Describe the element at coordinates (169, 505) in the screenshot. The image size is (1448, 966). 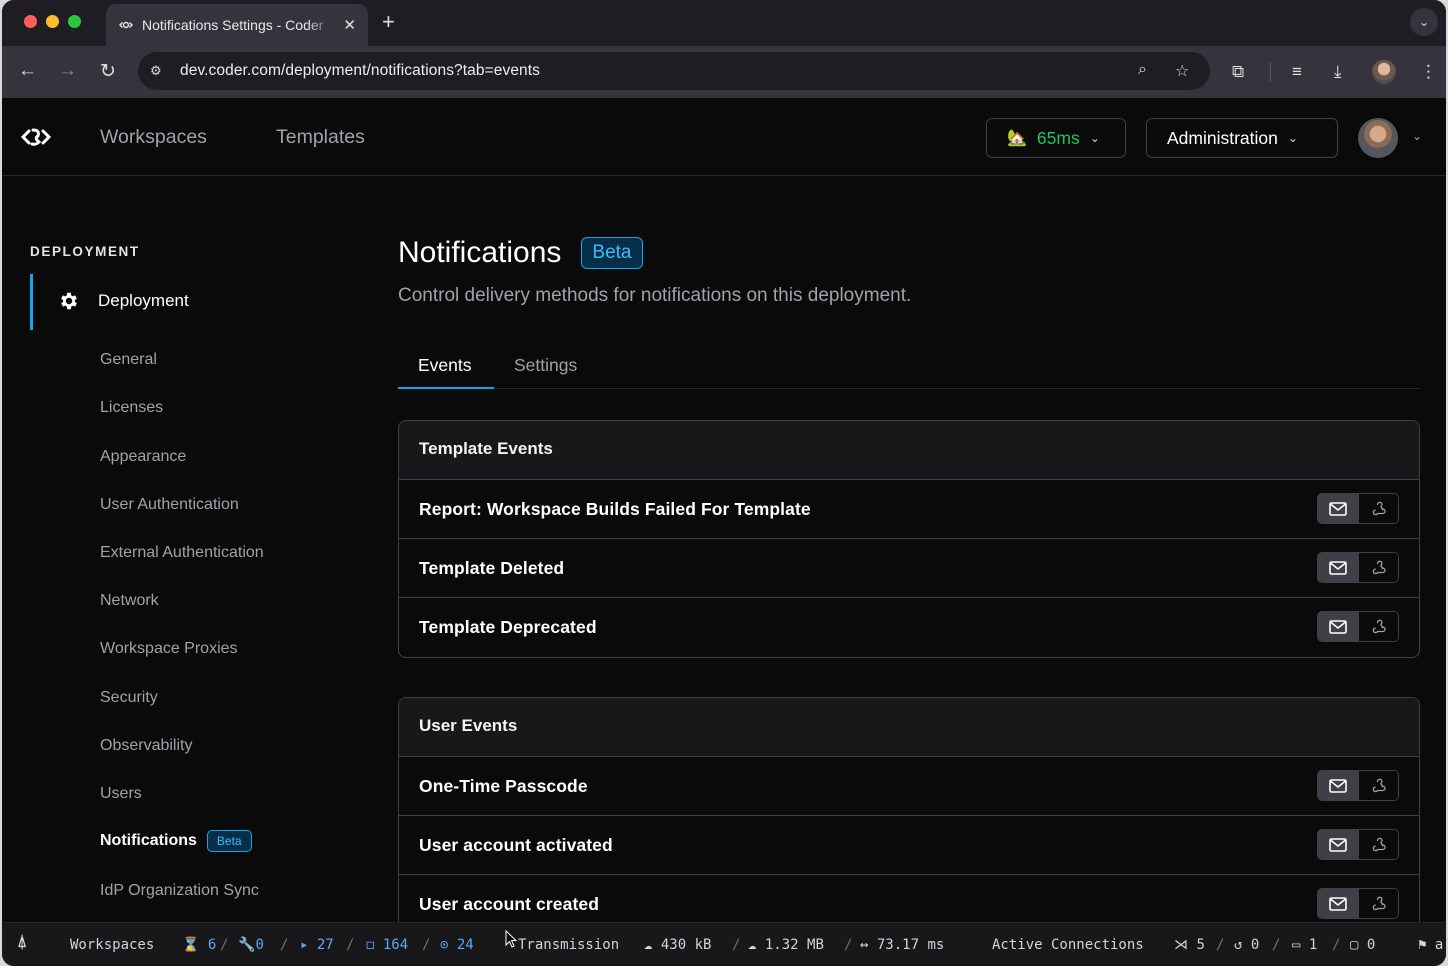
I see `sidebar-item-user-authentication: User Authentication` at that location.